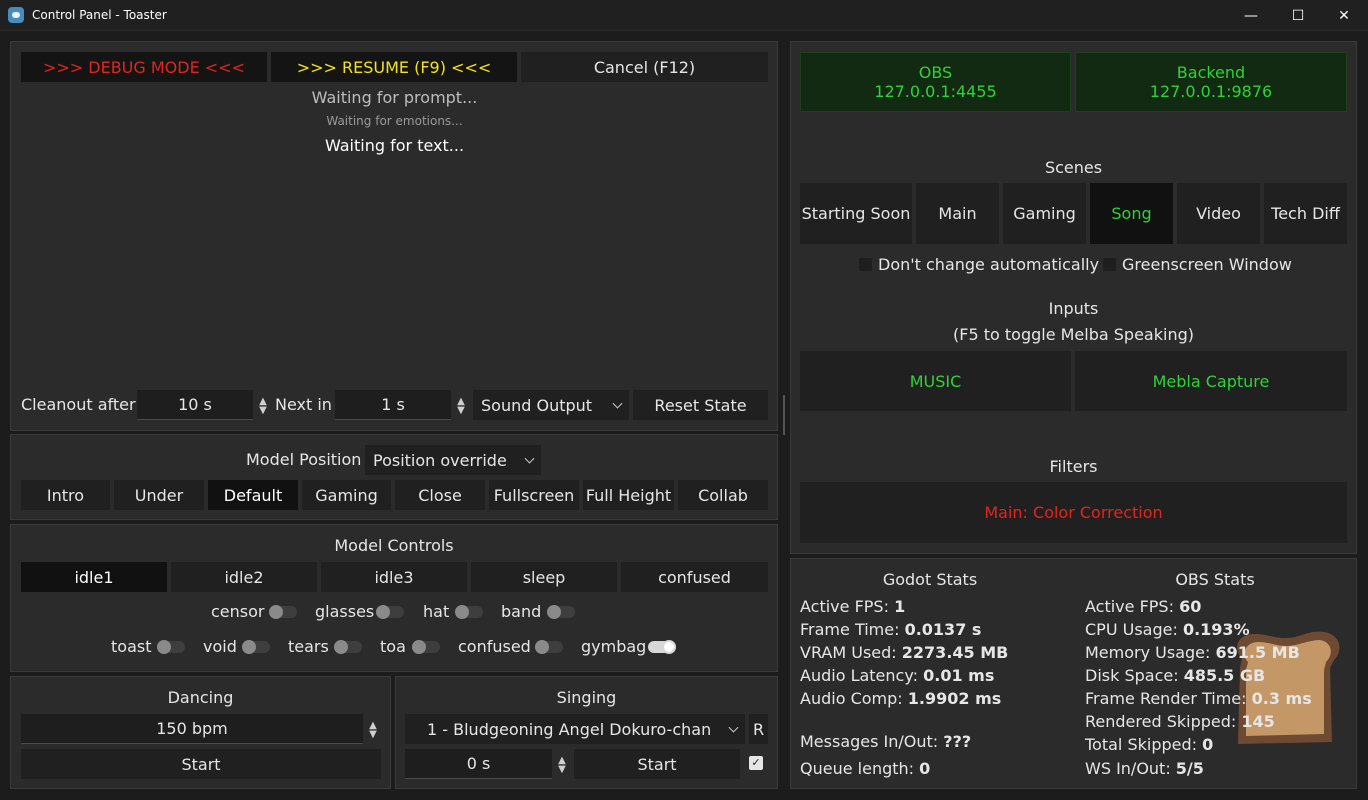  I want to click on position-override-label: Position override, so click(440, 460).